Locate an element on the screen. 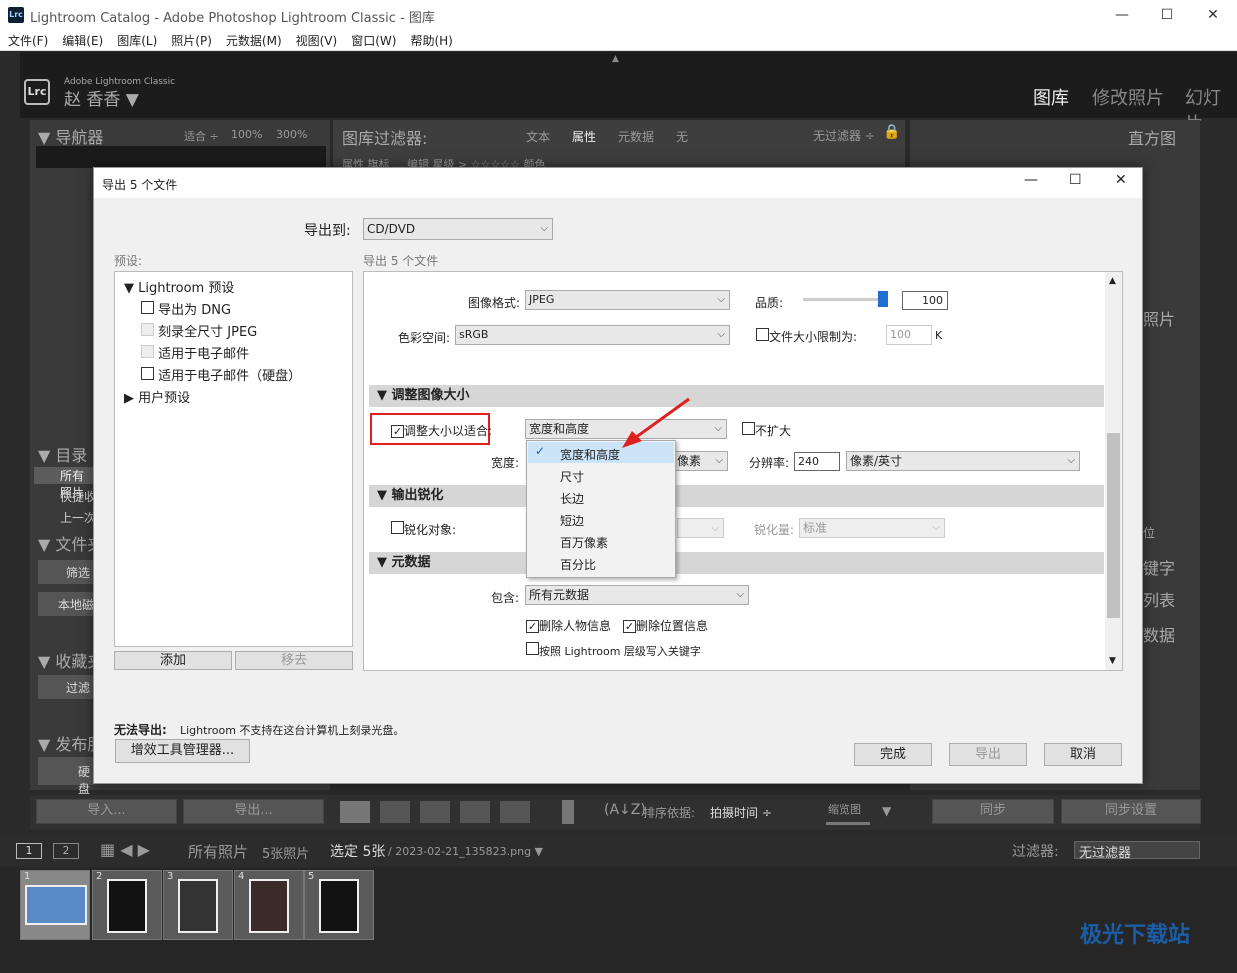  sort-value: 拍摄时间 ÷ is located at coordinates (741, 812).